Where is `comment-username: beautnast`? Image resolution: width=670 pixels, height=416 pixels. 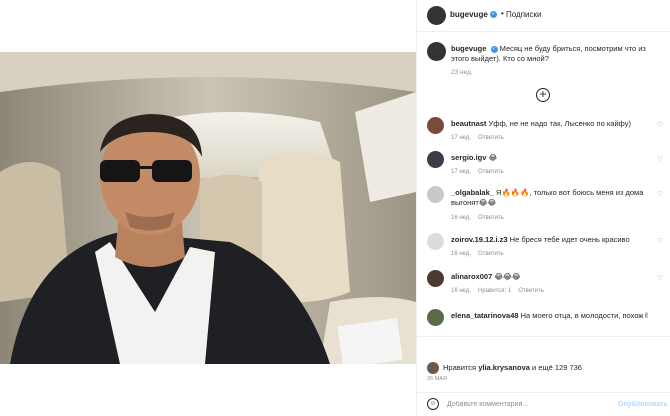
comment-username: beautnast is located at coordinates (468, 123).